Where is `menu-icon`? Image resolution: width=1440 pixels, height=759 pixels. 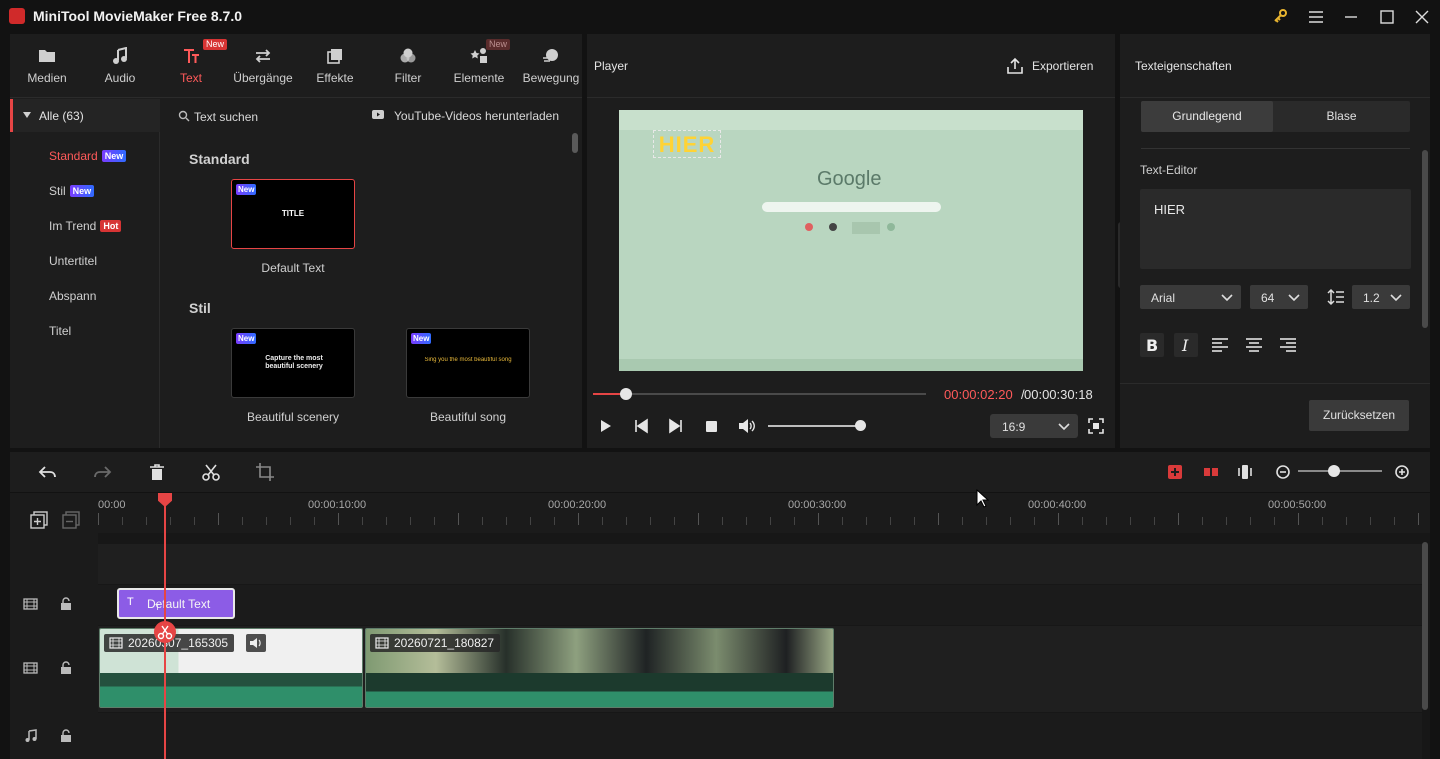 menu-icon is located at coordinates (1316, 17).